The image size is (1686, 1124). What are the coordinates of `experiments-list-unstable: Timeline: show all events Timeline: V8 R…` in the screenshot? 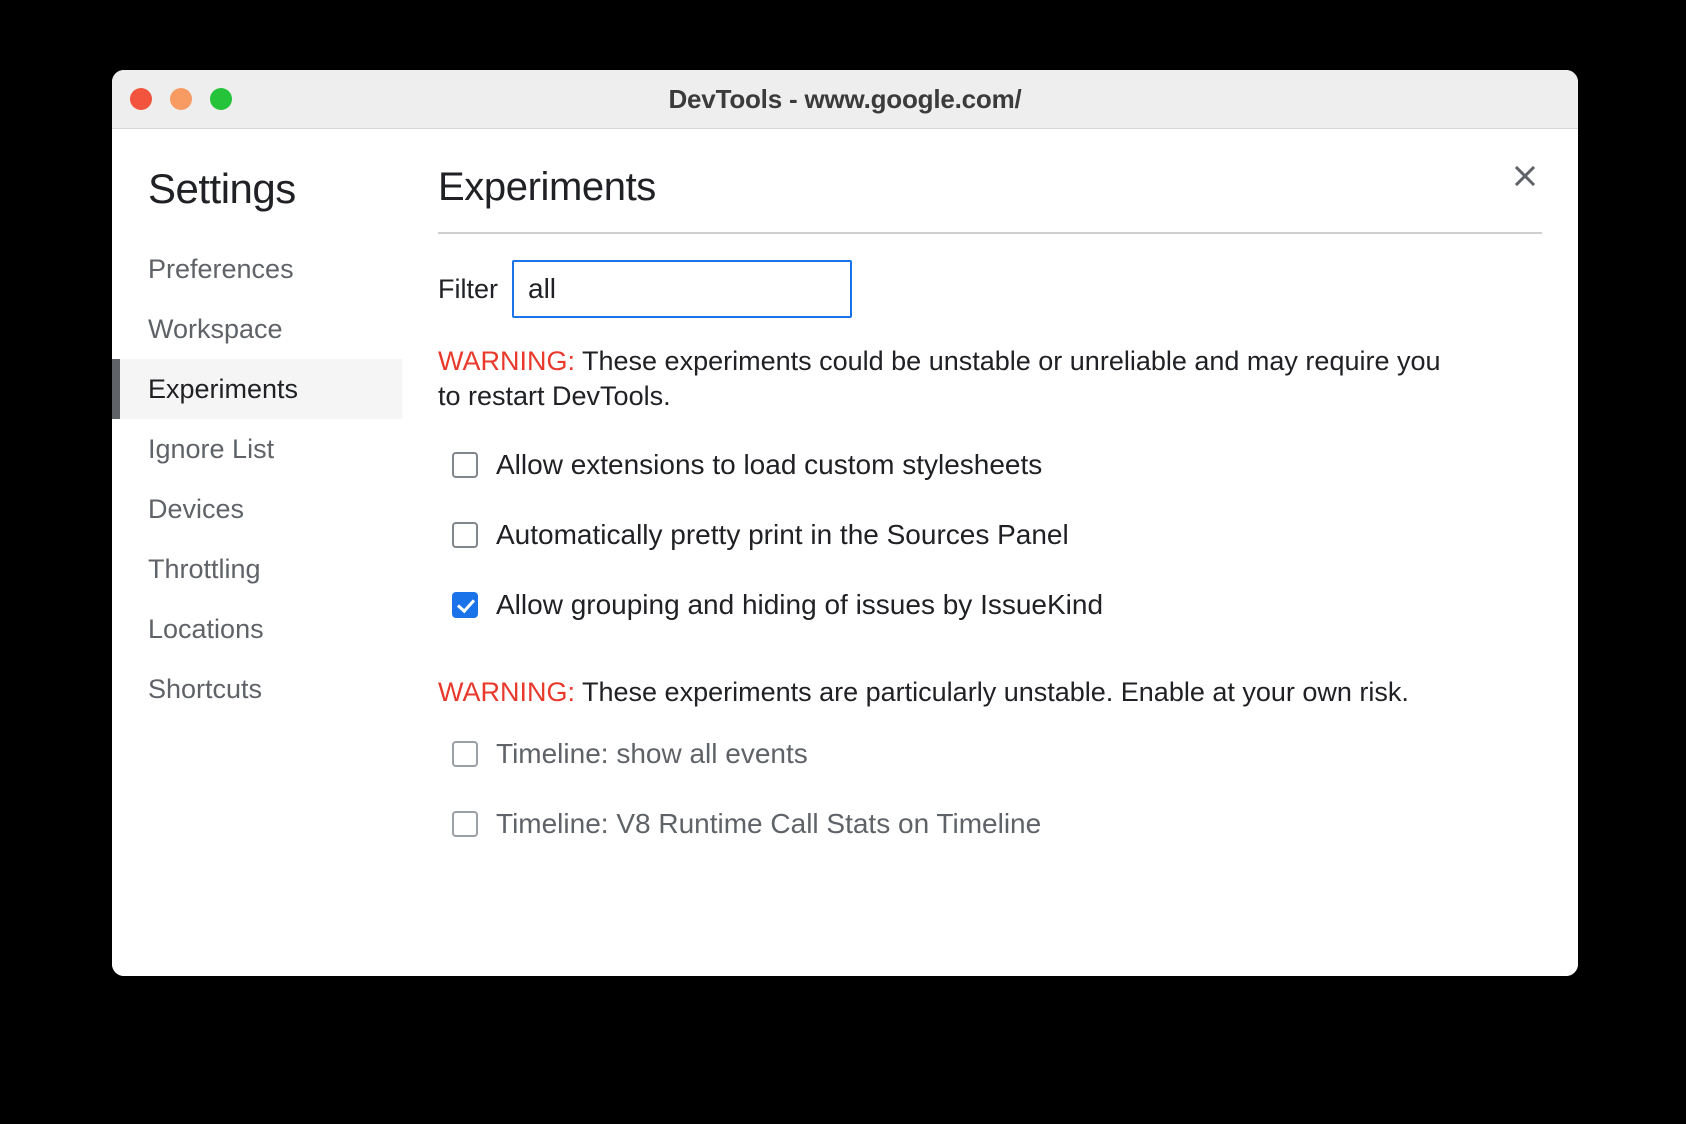 It's located at (990, 789).